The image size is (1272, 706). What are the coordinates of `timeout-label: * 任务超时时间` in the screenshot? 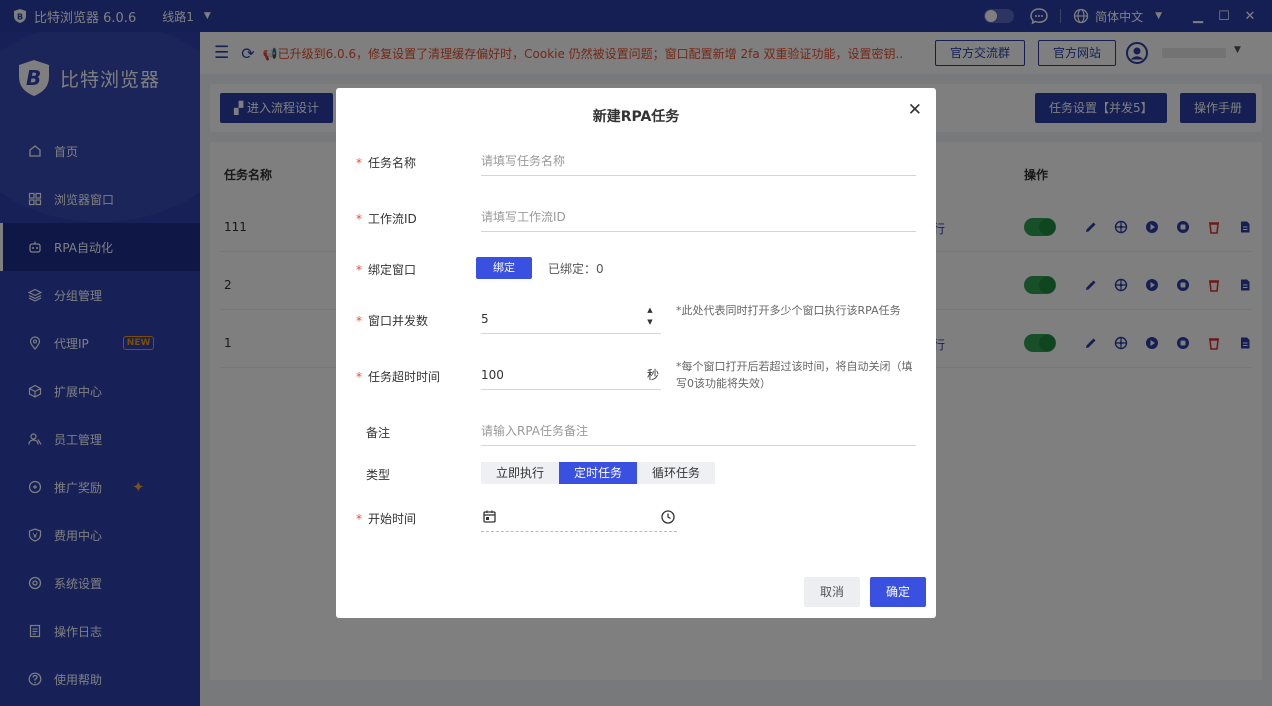 It's located at (398, 376).